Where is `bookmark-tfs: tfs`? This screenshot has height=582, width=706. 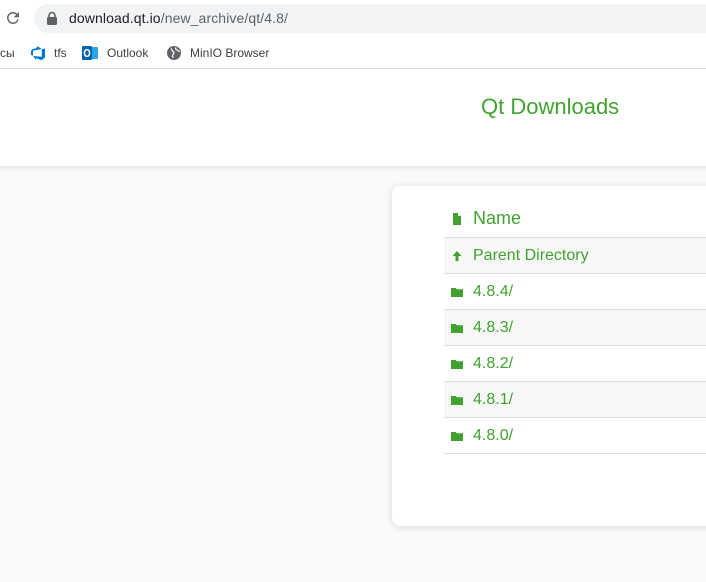 bookmark-tfs: tfs is located at coordinates (48, 53).